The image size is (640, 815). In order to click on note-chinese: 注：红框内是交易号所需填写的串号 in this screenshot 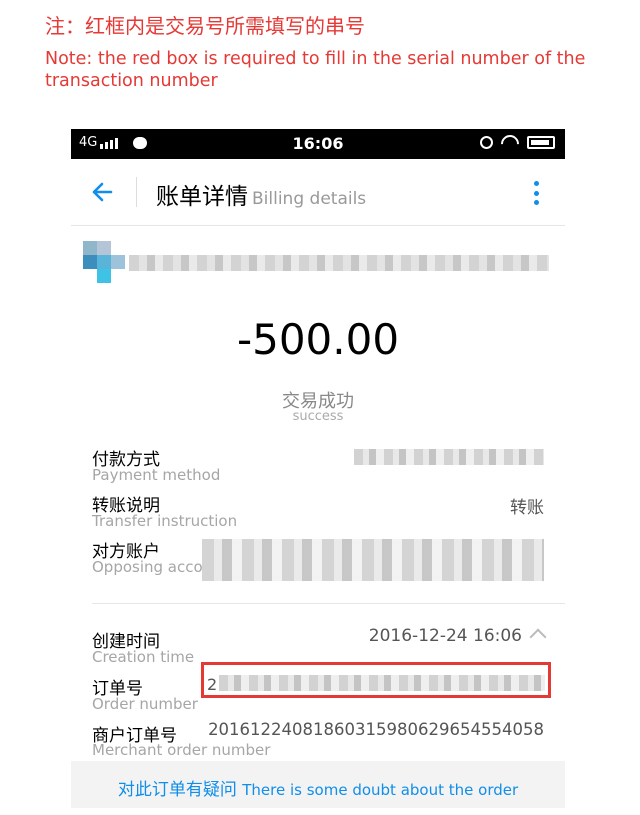, I will do `click(205, 26)`.